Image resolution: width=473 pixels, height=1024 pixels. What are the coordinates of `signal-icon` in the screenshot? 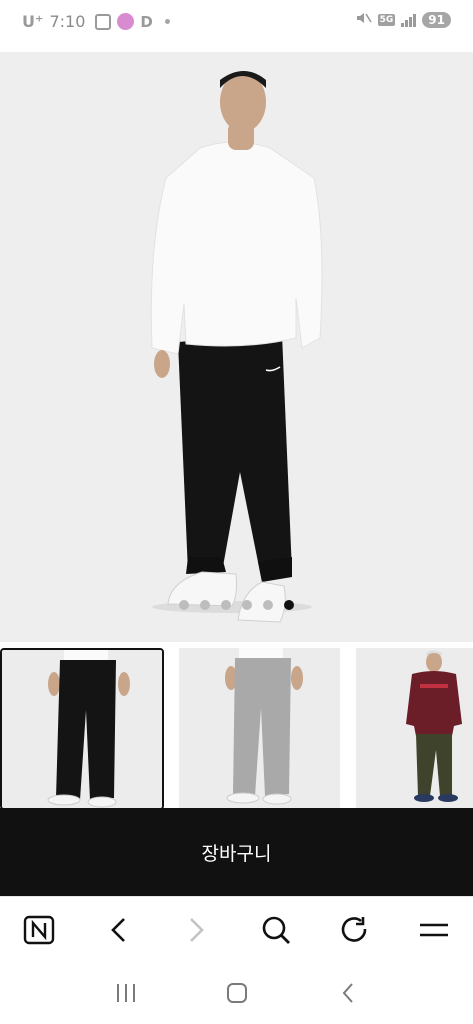 It's located at (409, 20).